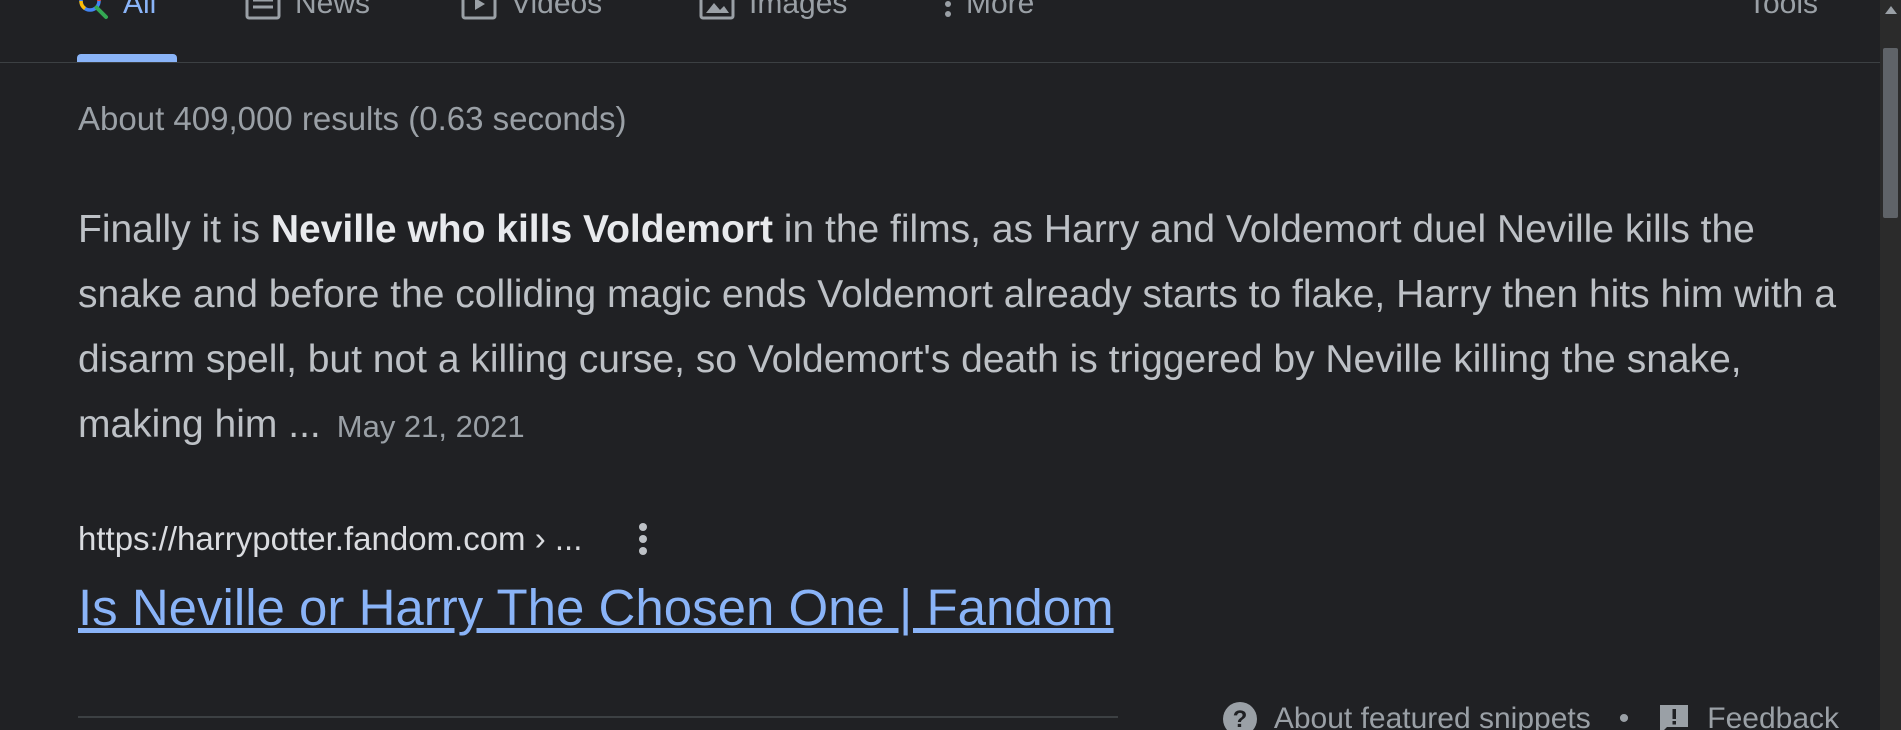  I want to click on snippet-divider, so click(598, 717).